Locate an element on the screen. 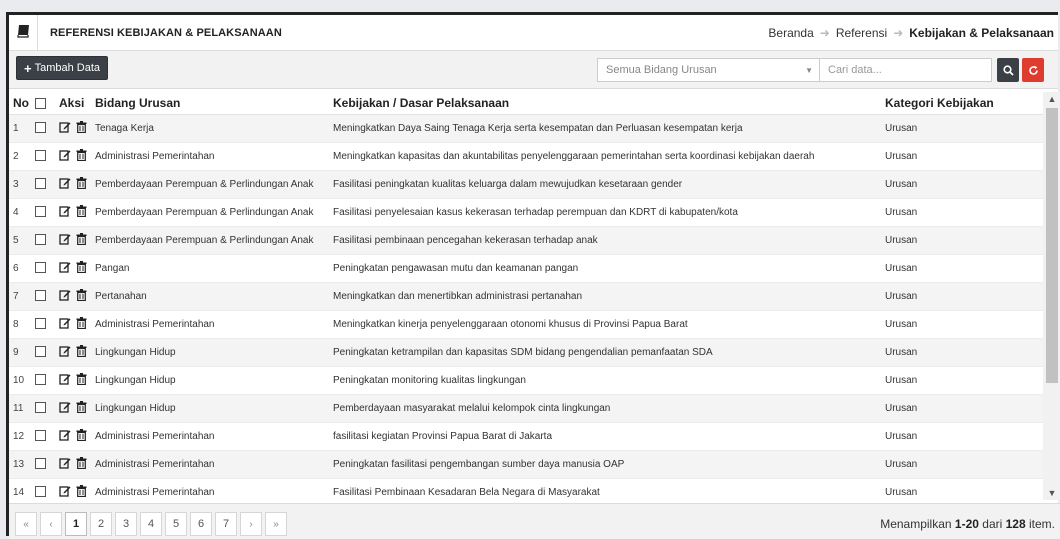  row-actions is located at coordinates (73, 408).